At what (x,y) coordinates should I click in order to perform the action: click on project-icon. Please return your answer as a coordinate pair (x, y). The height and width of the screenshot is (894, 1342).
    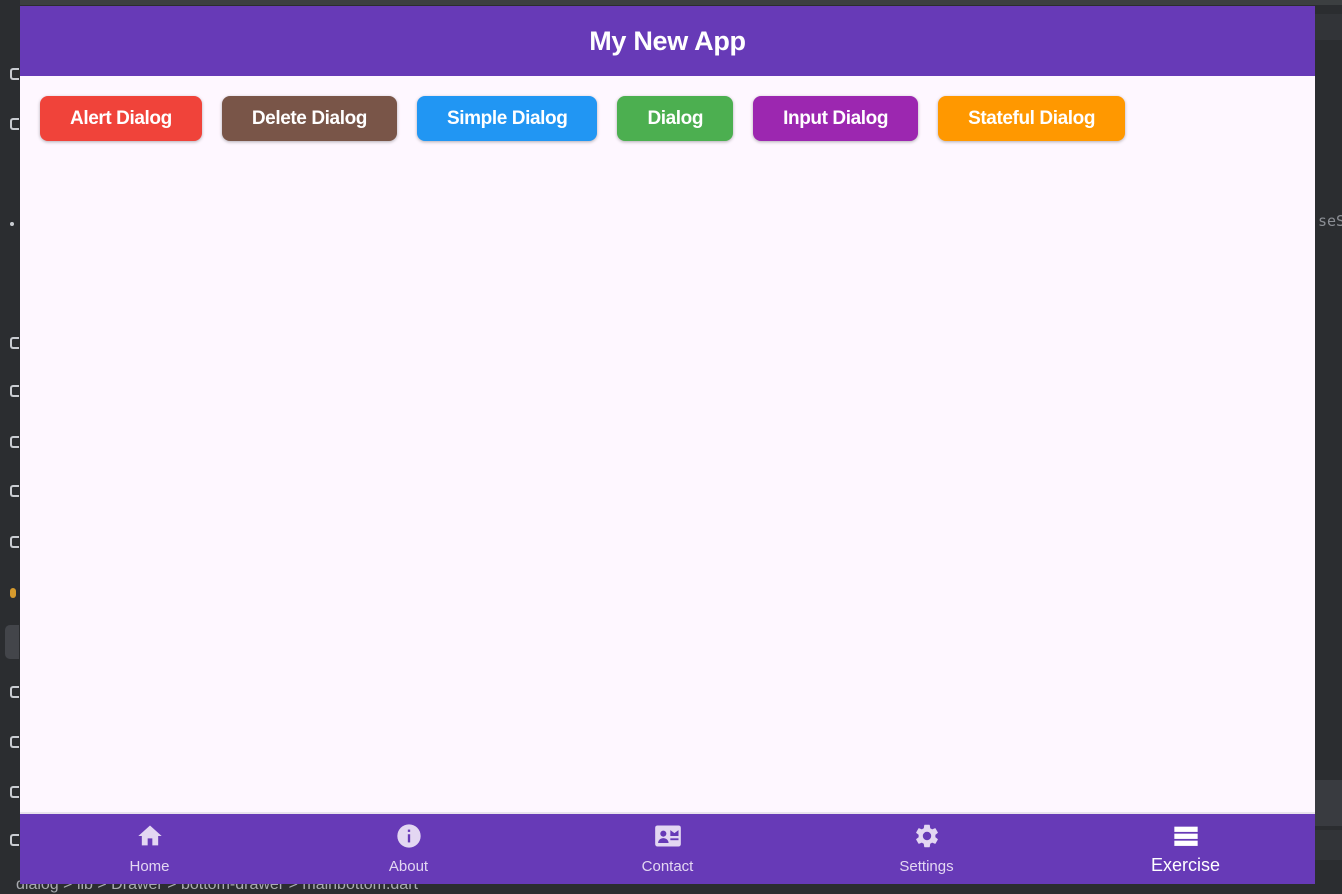
    Looking at the image, I should click on (14, 74).